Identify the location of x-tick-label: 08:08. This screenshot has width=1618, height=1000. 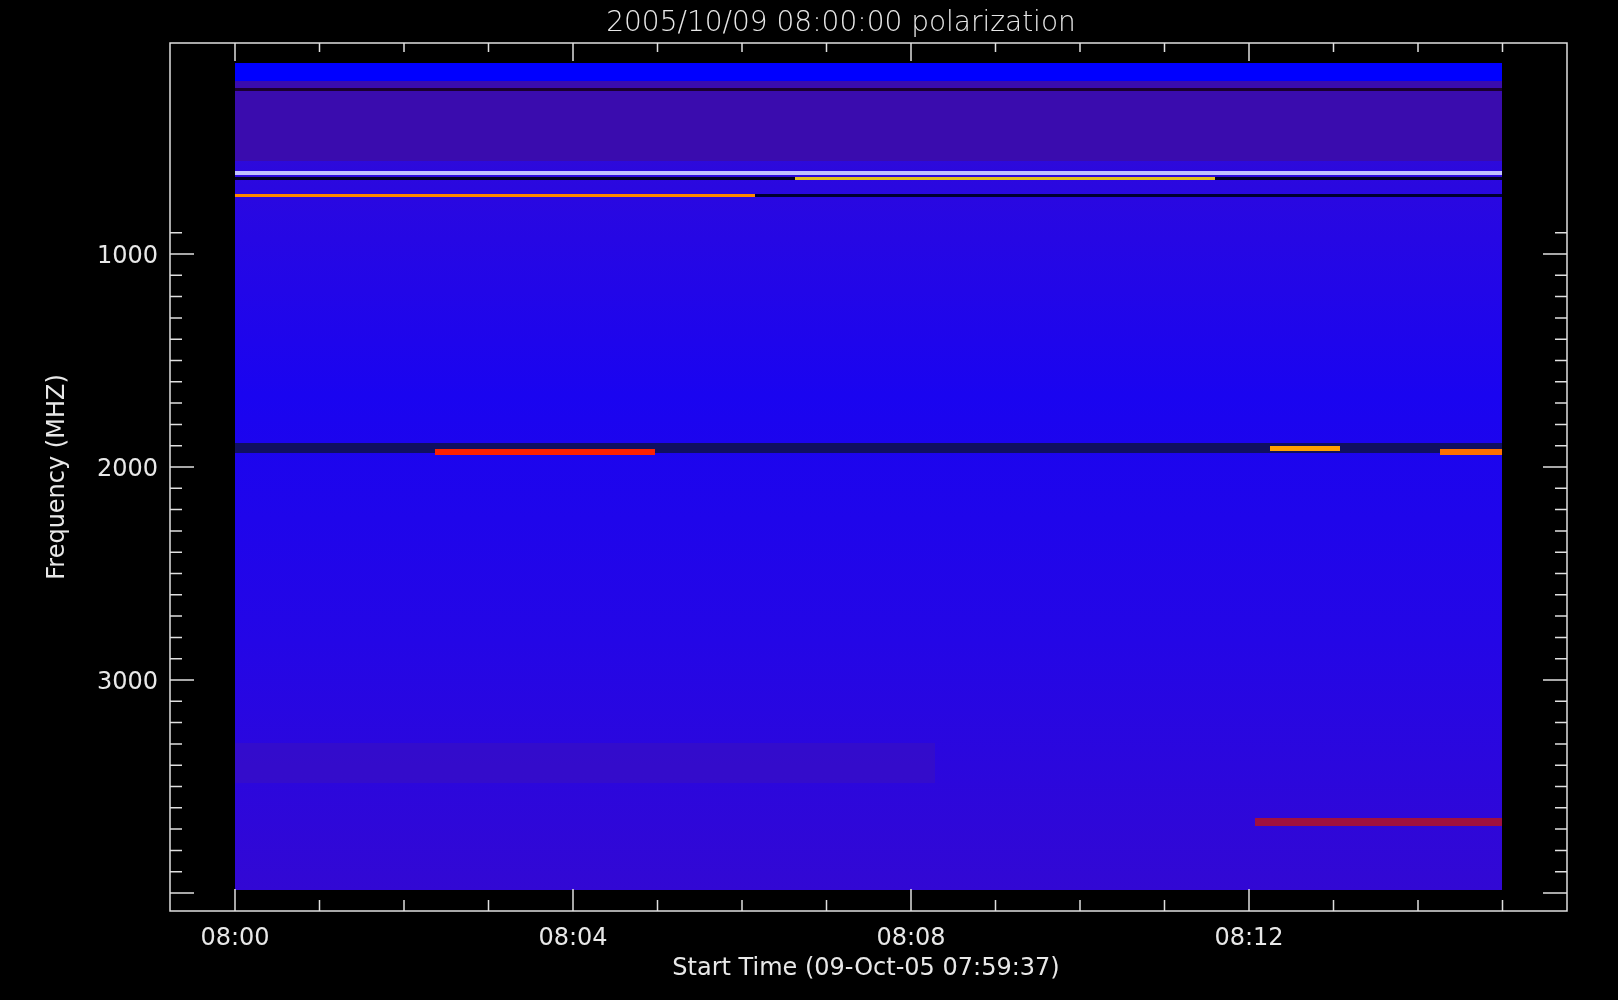
(911, 937).